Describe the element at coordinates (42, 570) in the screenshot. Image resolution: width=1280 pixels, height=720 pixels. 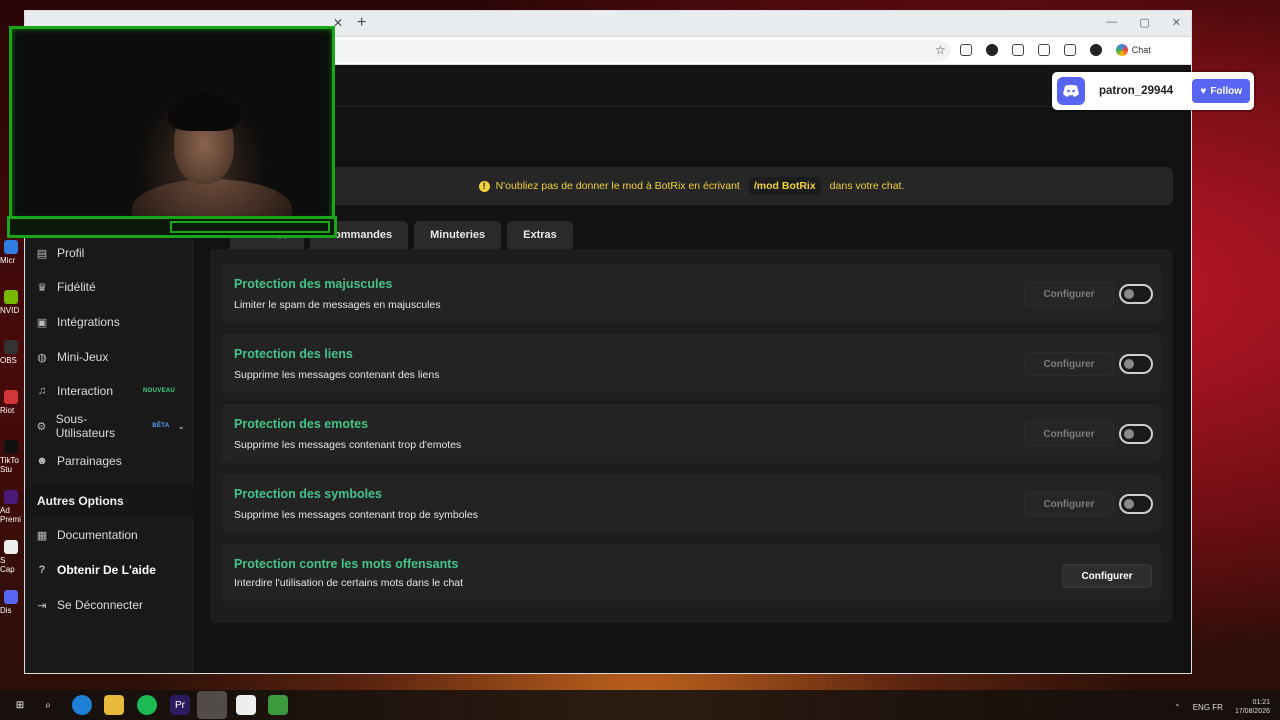
I see `help-icon: ?` at that location.